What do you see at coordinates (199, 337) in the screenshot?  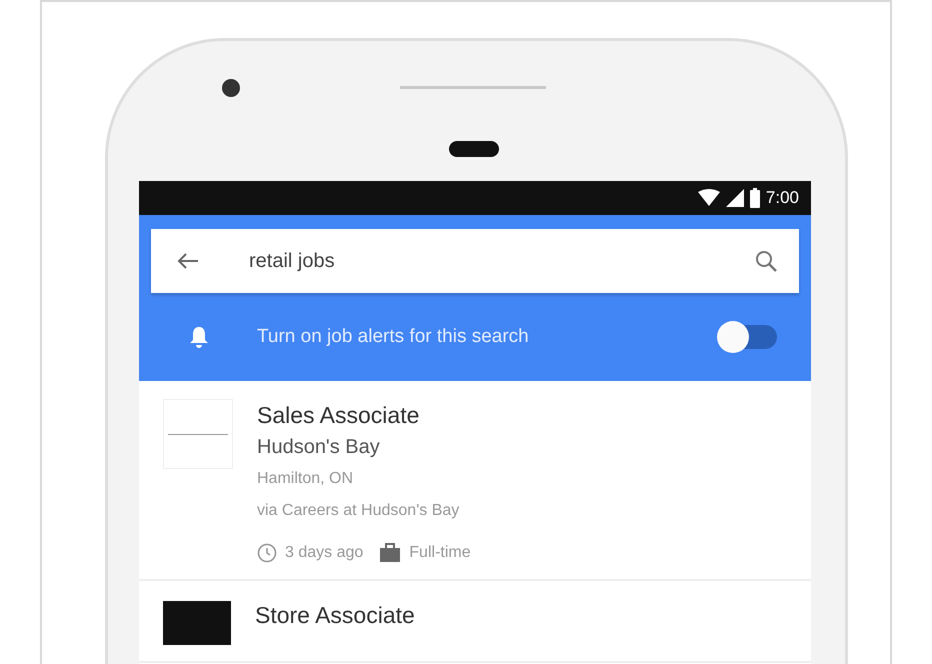 I see `bell-icon` at bounding box center [199, 337].